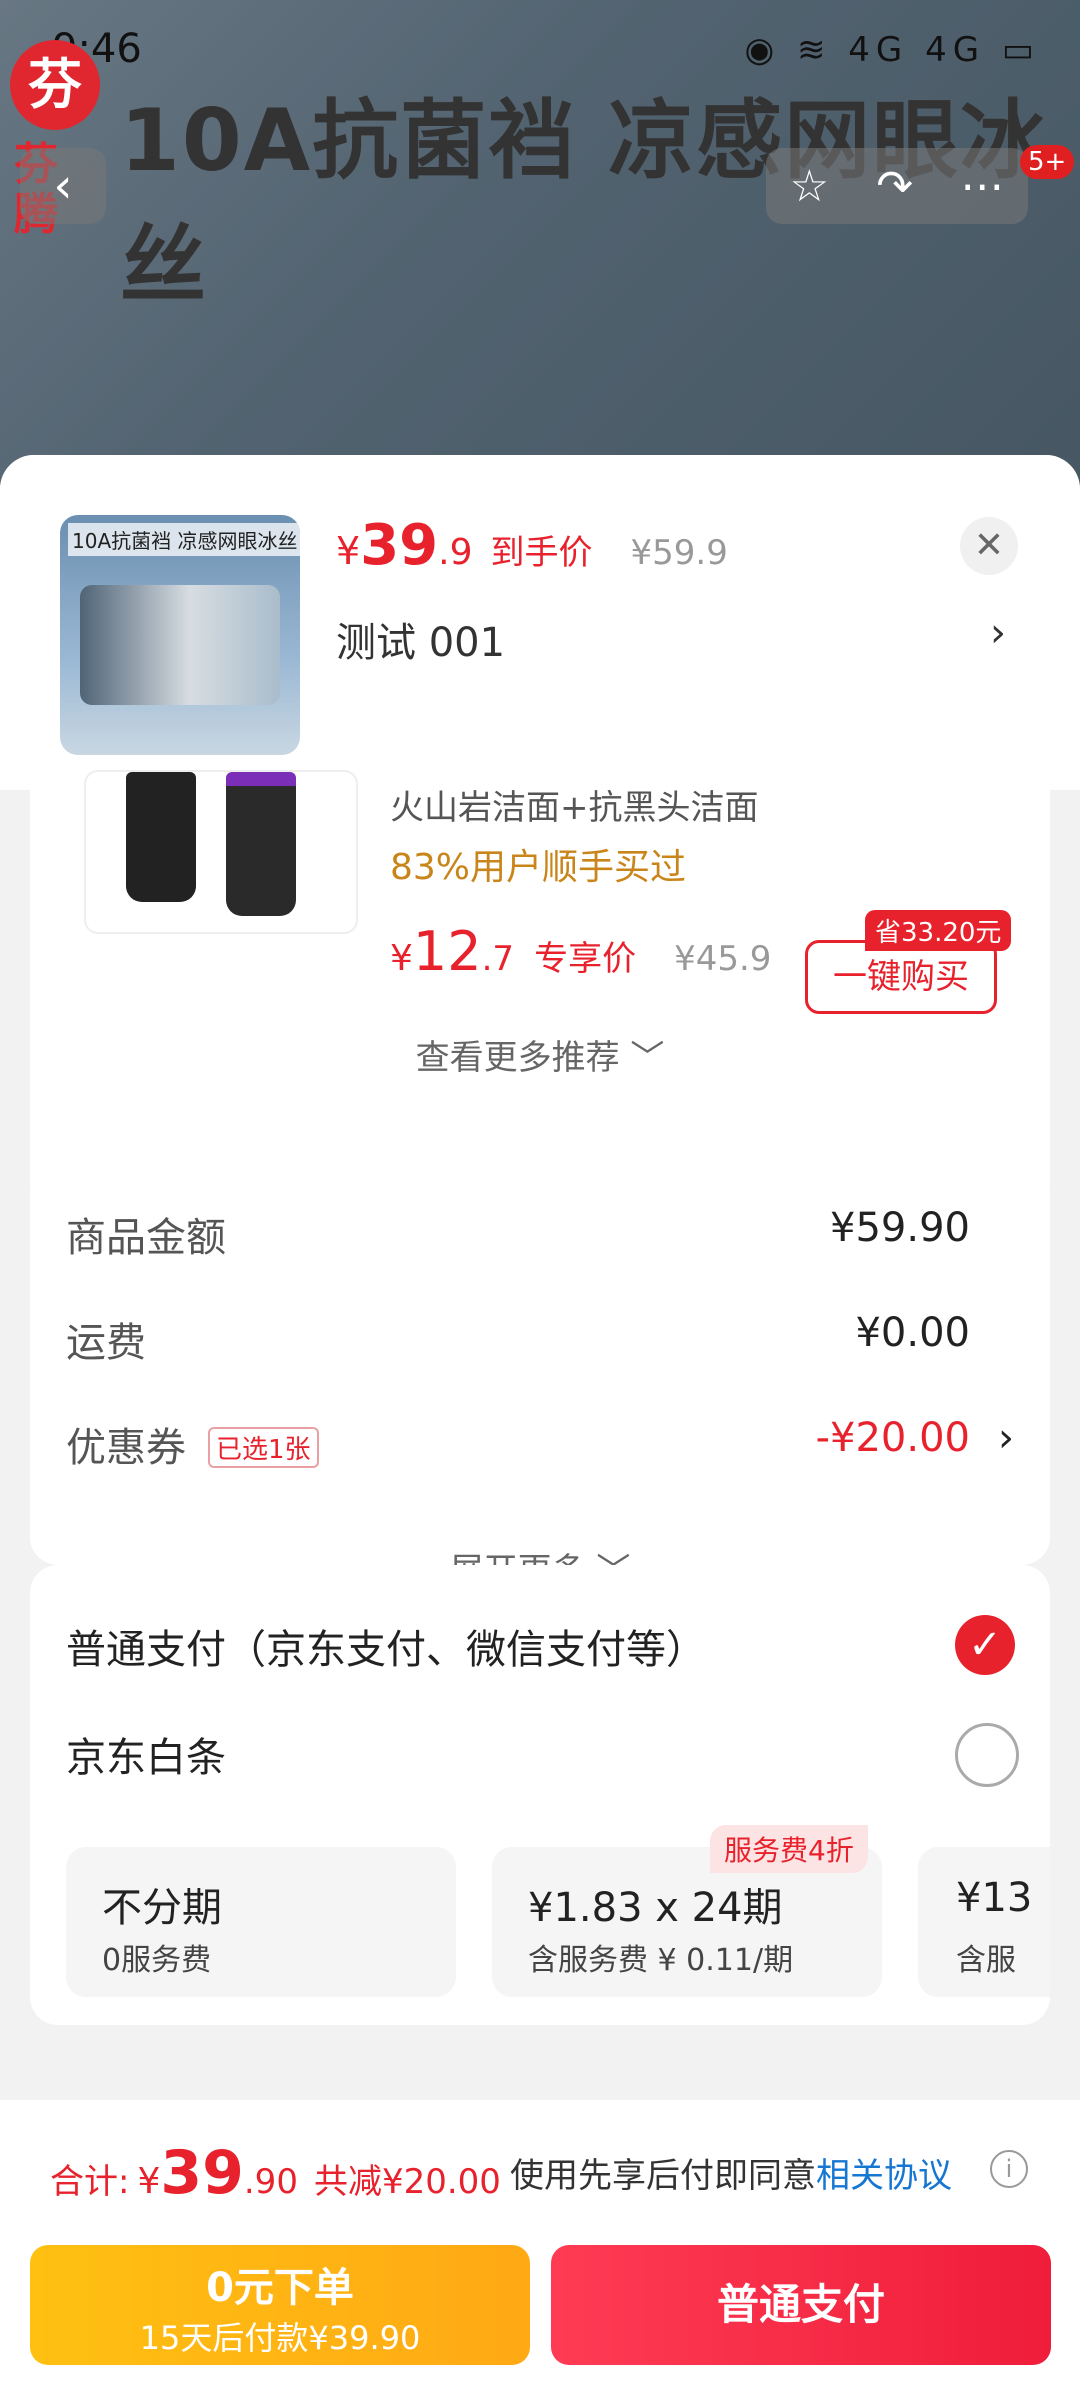 The image size is (1080, 2400). Describe the element at coordinates (401, 958) in the screenshot. I see `rec-price-currency: ¥` at that location.